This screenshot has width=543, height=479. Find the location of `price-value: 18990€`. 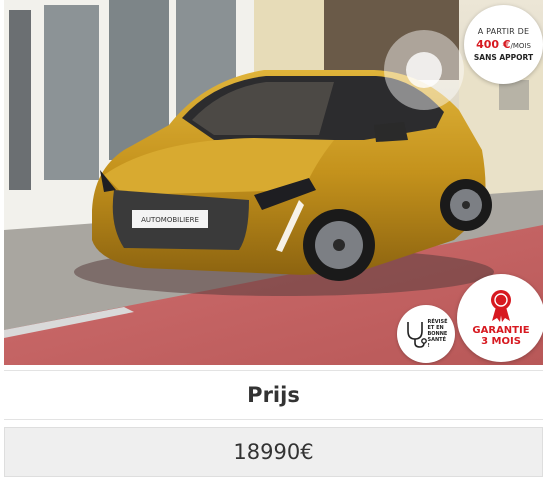

price-value: 18990€ is located at coordinates (273, 452).